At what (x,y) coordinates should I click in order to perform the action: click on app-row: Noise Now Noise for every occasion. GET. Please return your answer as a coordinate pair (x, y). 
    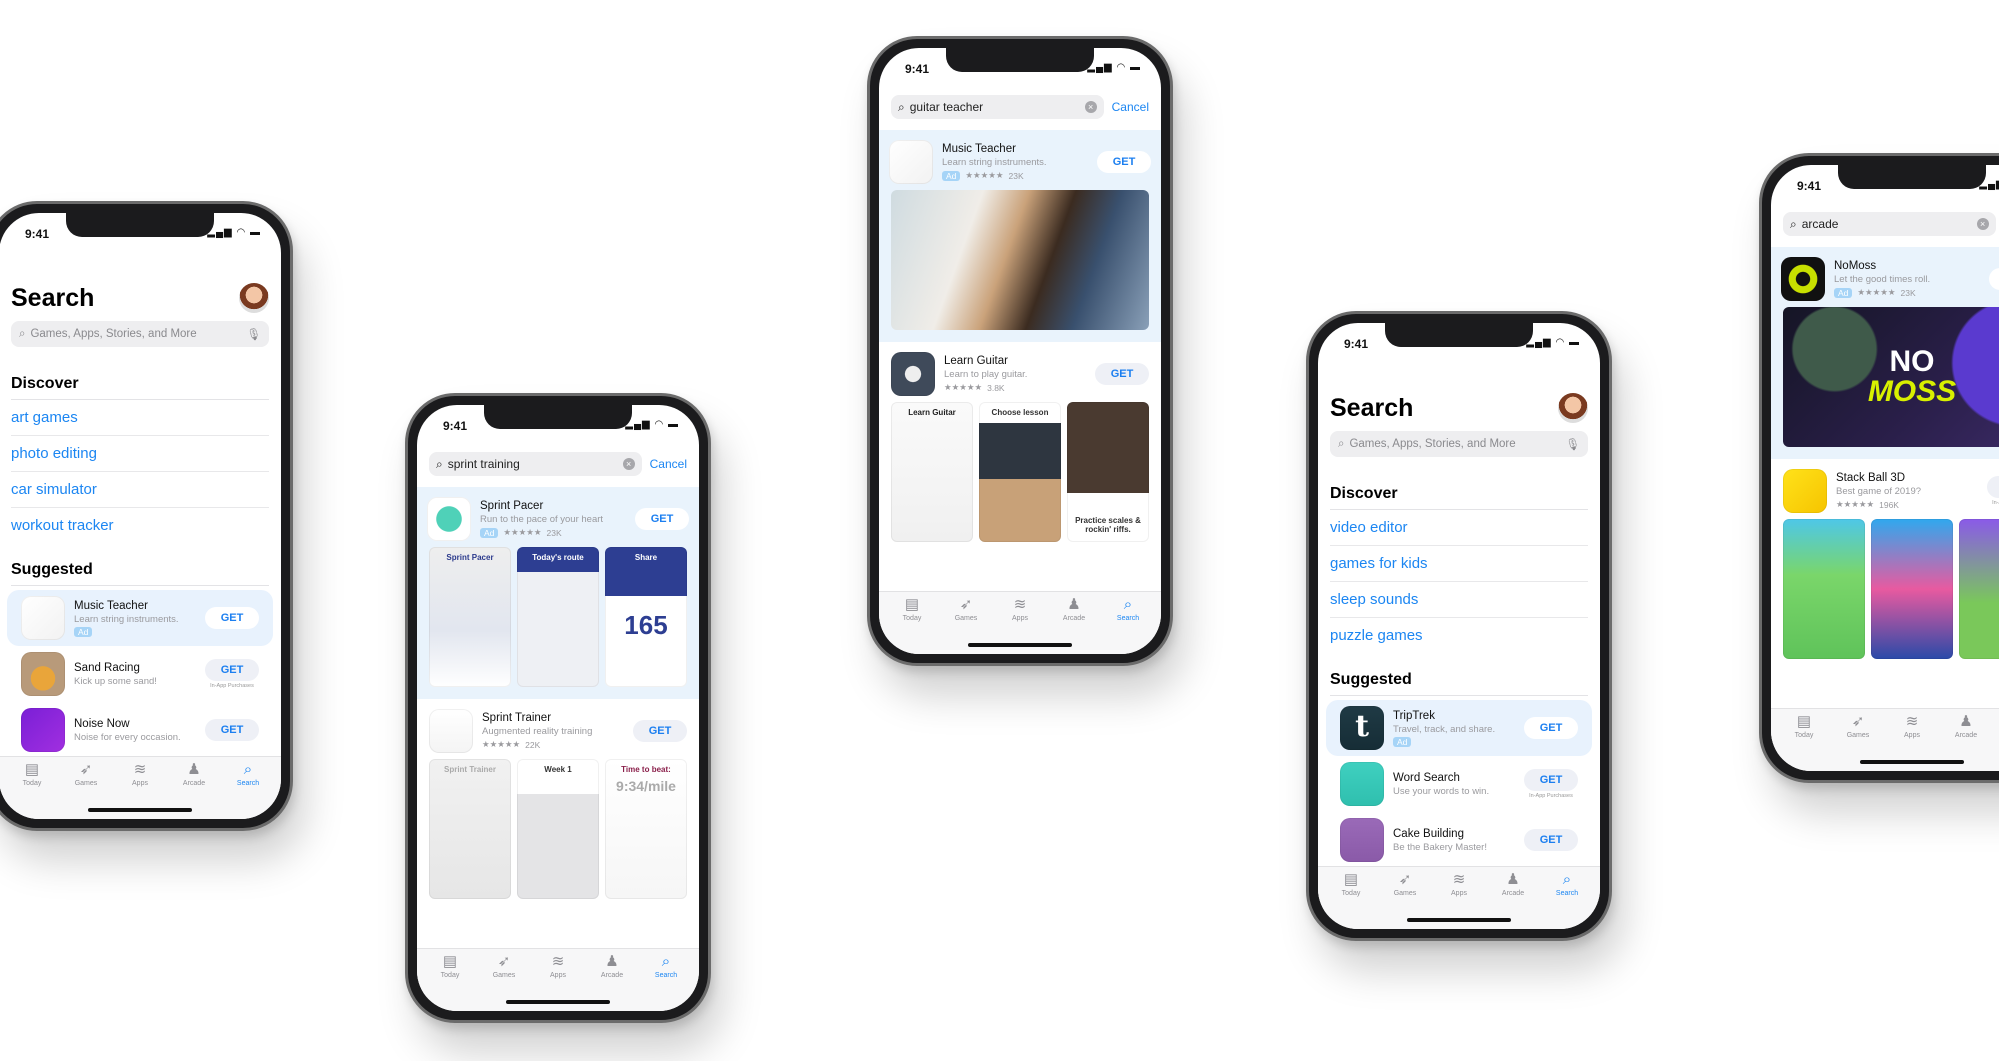
    Looking at the image, I should click on (140, 730).